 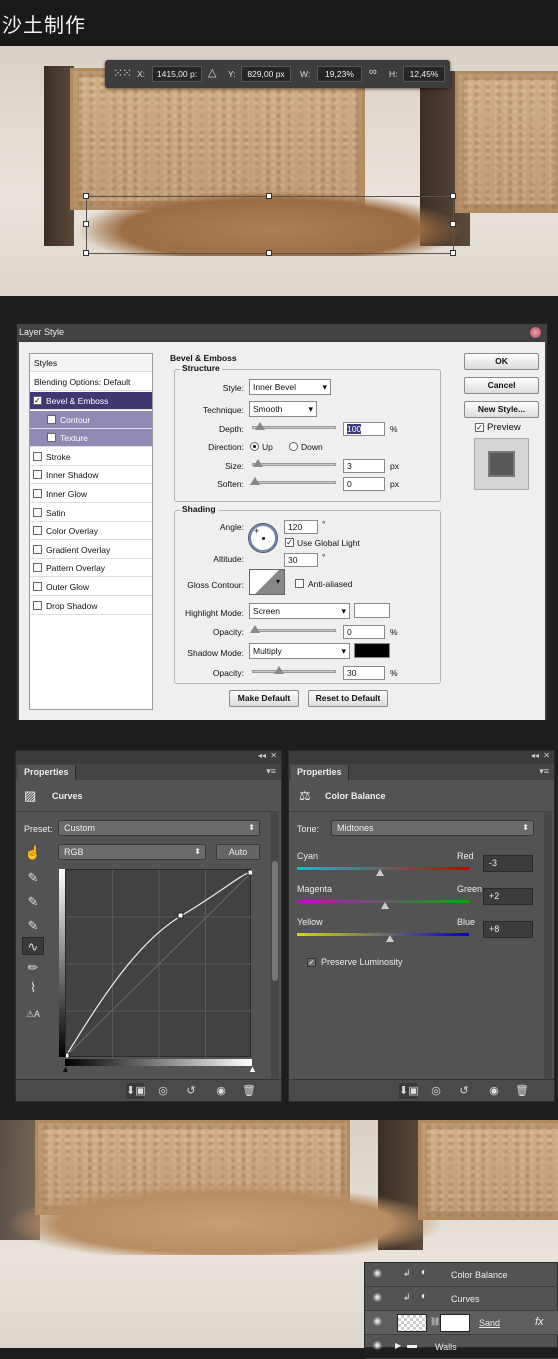 What do you see at coordinates (91, 419) in the screenshot?
I see `style-item-contour: Contour` at bounding box center [91, 419].